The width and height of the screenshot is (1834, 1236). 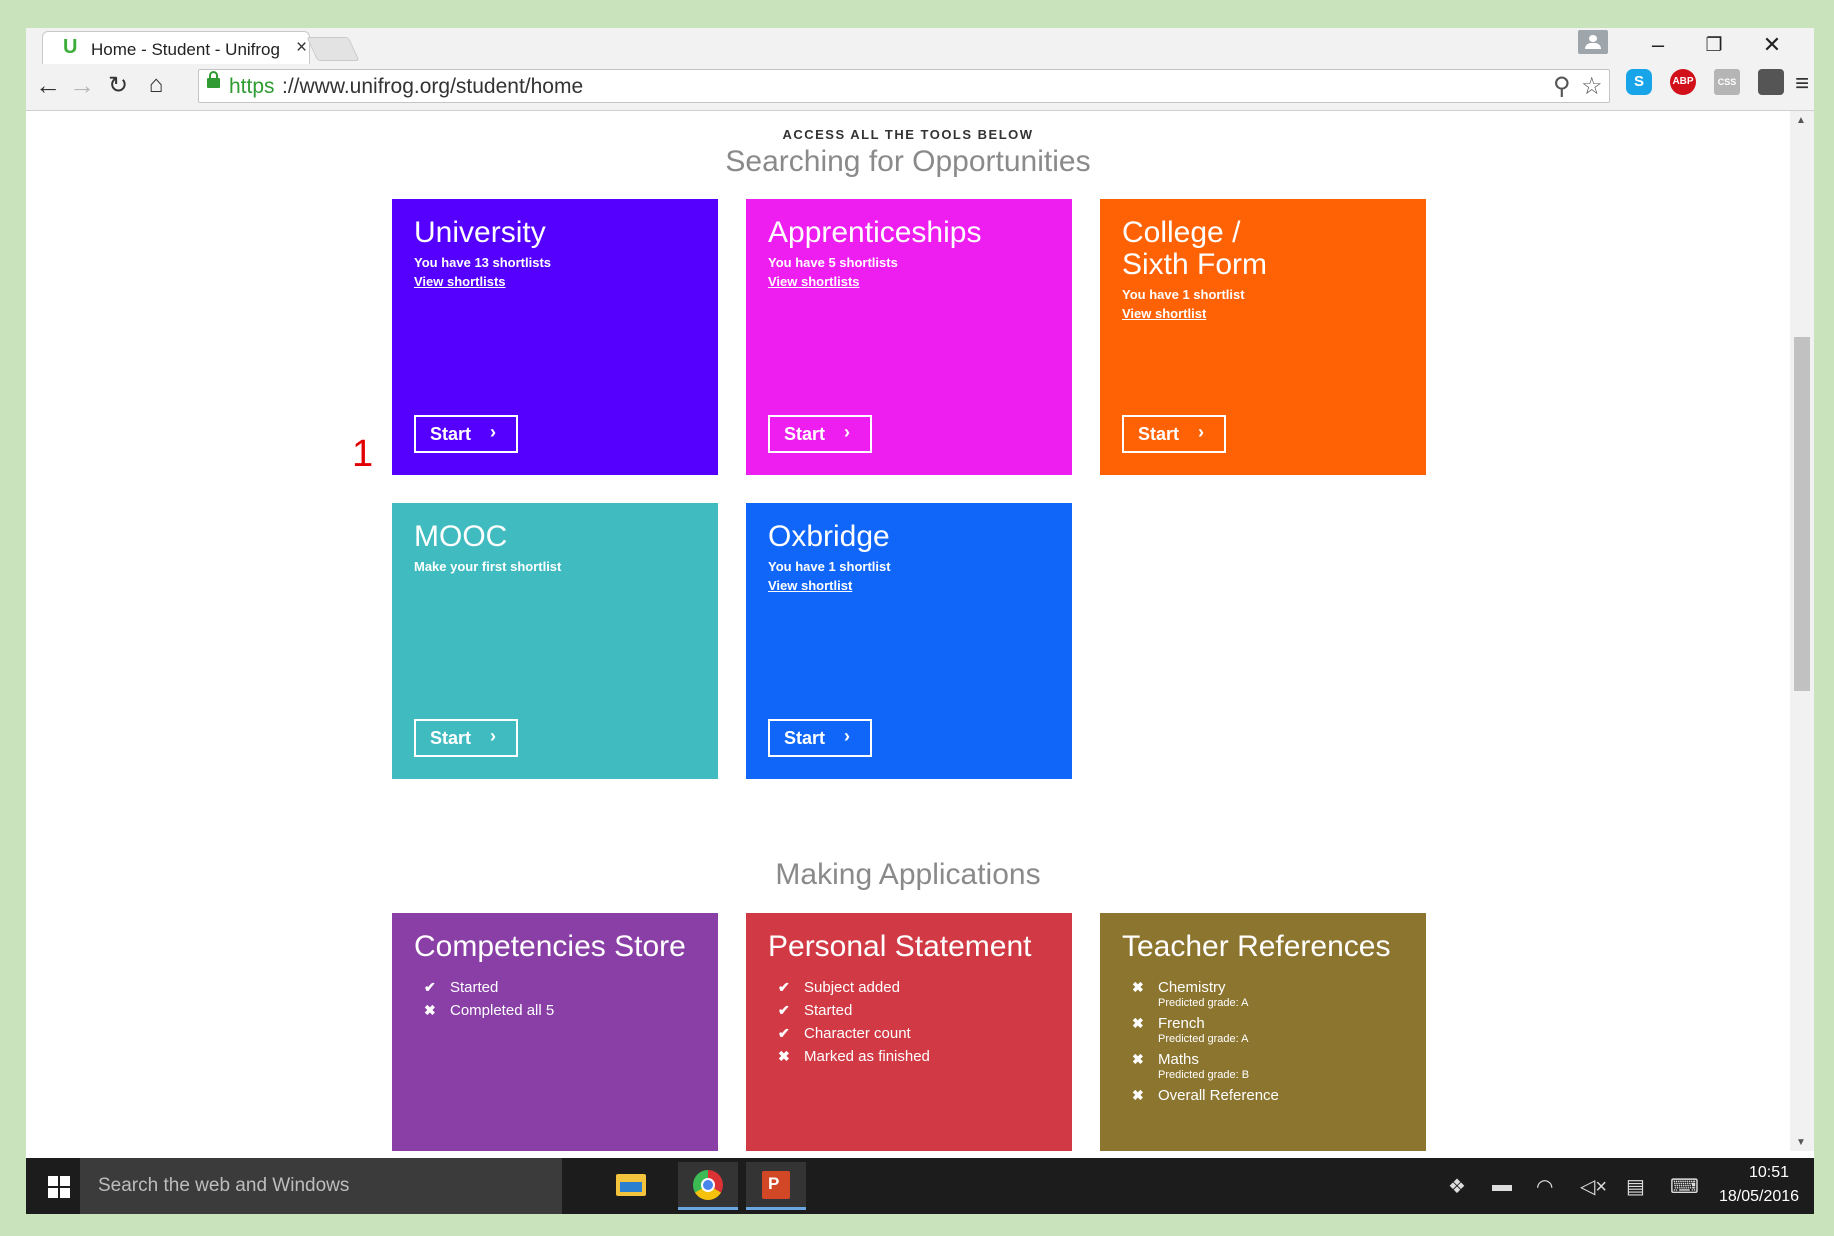 I want to click on css-extension-icon: CSS, so click(x=1727, y=82).